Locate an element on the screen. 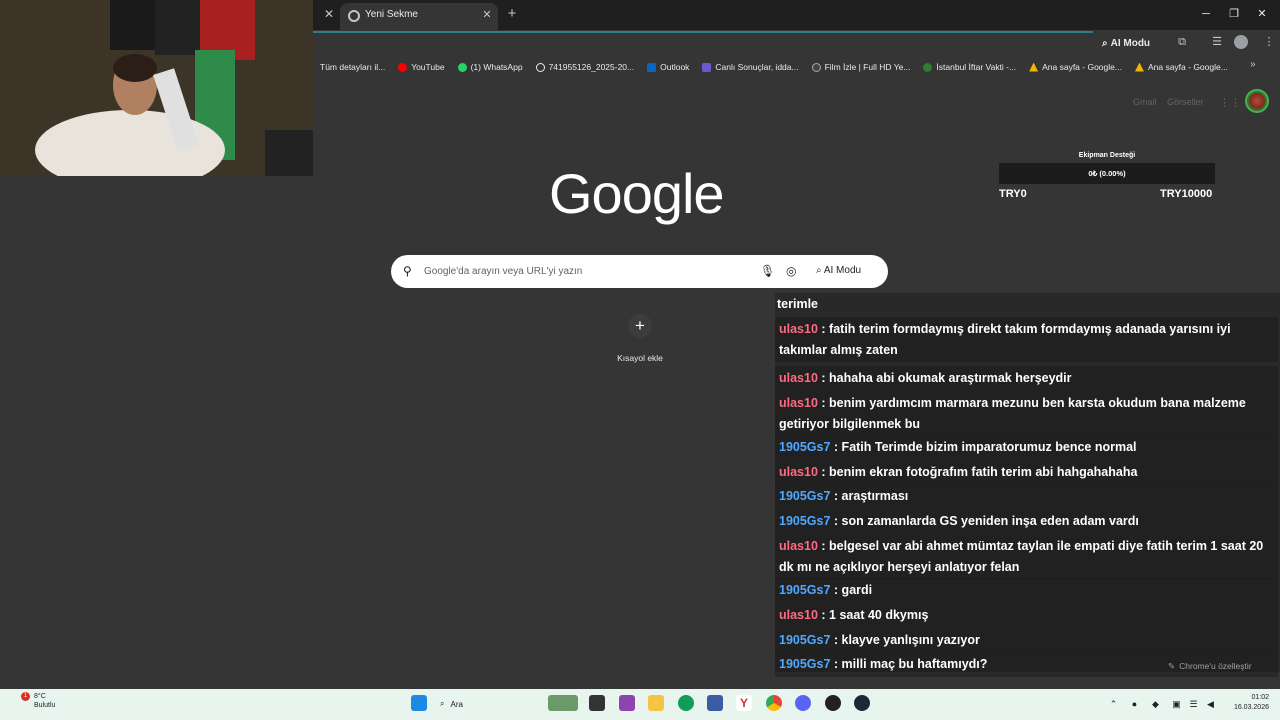 Image resolution: width=1280 pixels, height=720 pixels. bookmark-label: Outlook is located at coordinates (675, 67).